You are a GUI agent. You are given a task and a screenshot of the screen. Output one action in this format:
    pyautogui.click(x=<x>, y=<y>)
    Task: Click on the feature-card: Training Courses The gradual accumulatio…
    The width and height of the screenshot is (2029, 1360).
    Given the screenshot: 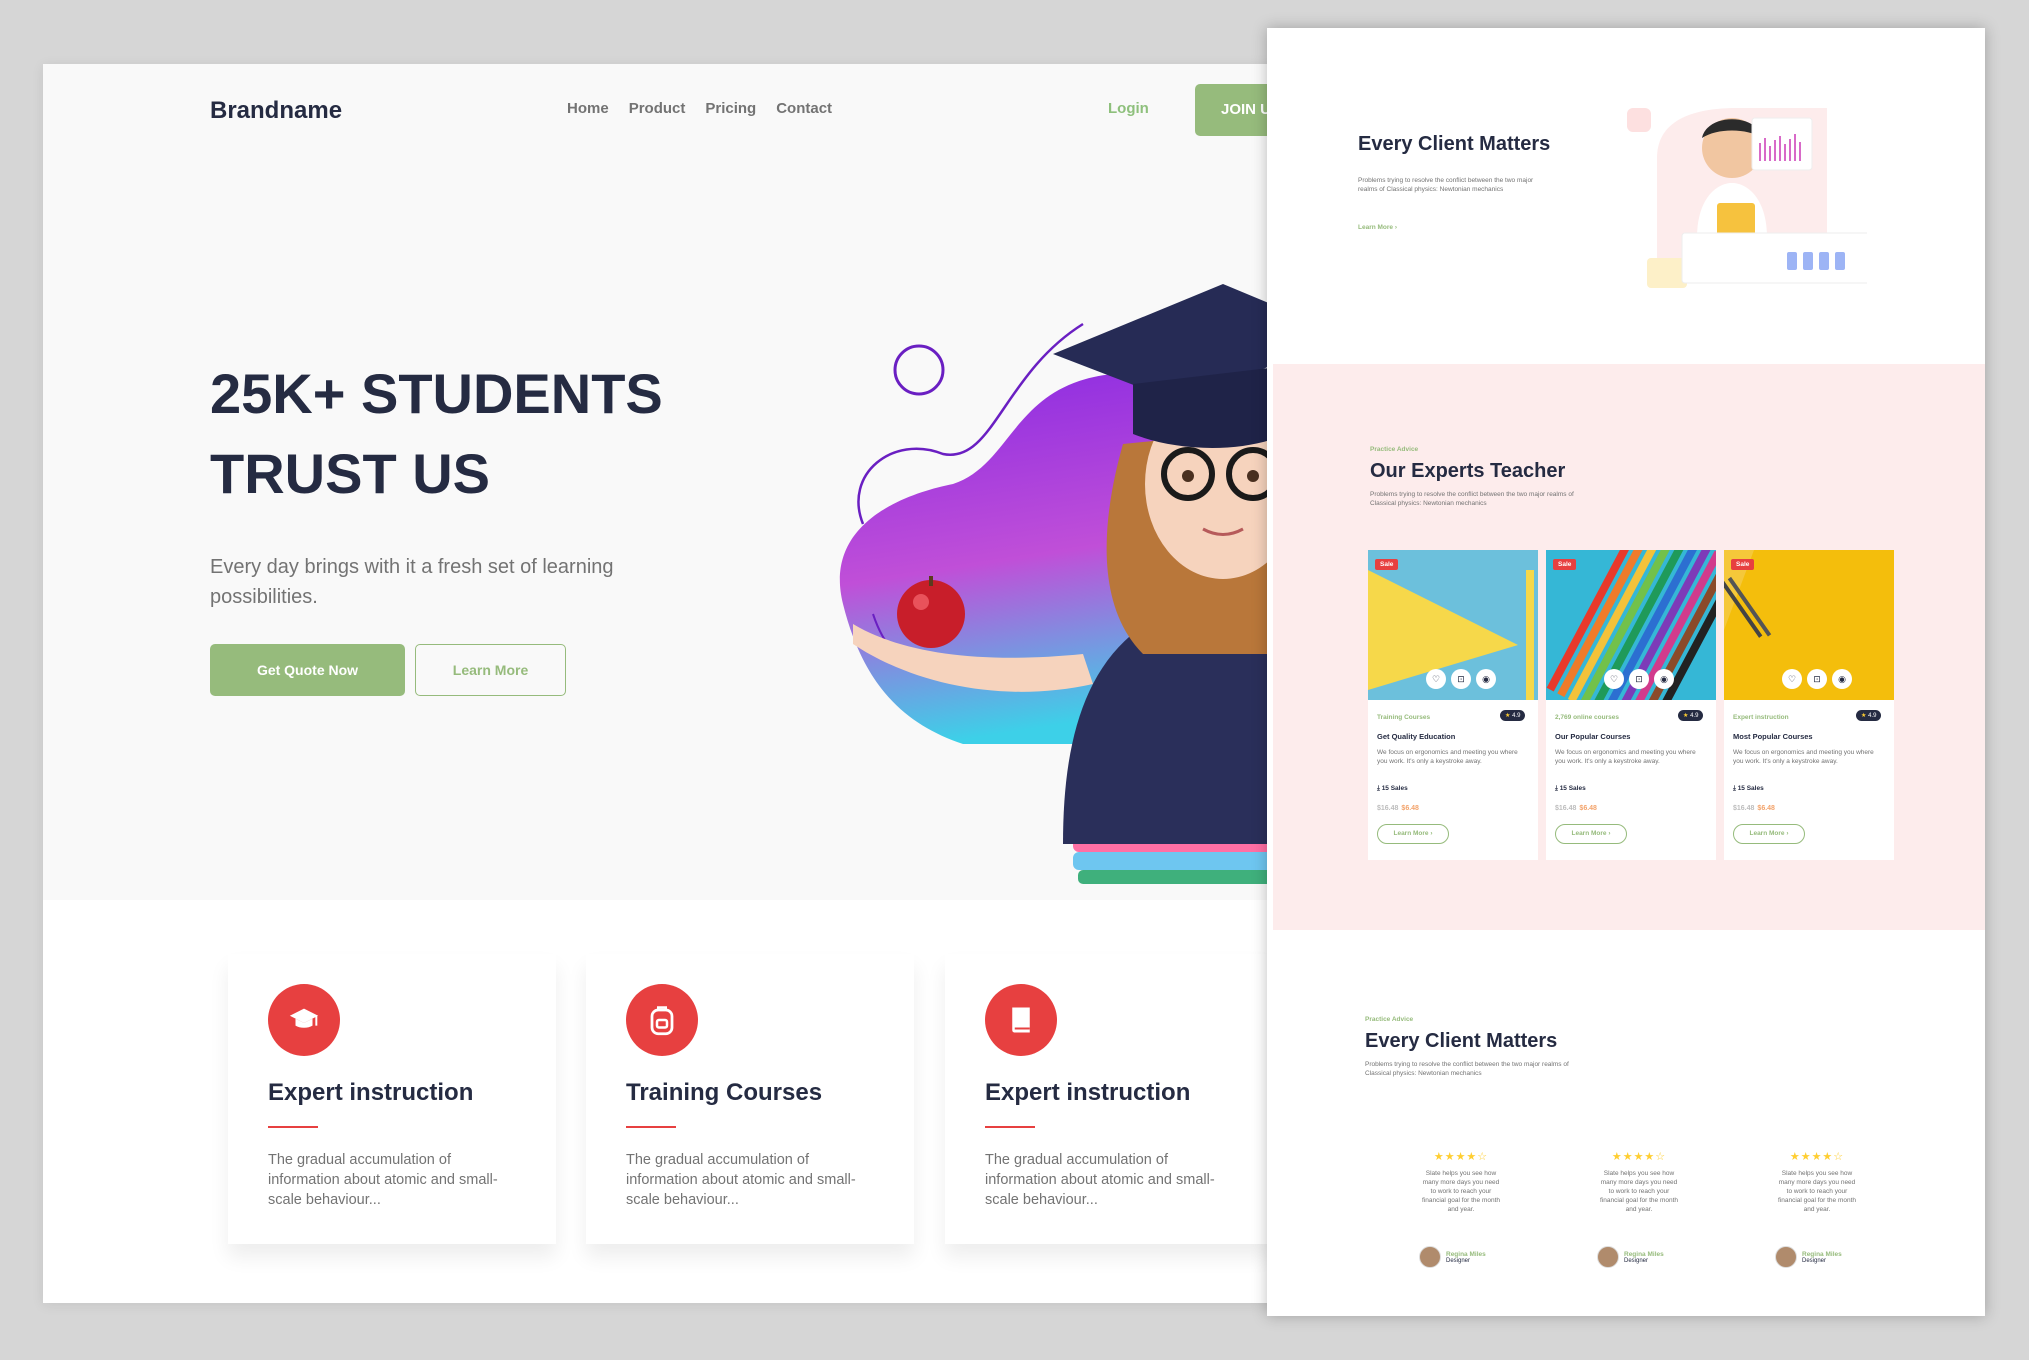 What is the action you would take?
    pyautogui.click(x=750, y=1099)
    